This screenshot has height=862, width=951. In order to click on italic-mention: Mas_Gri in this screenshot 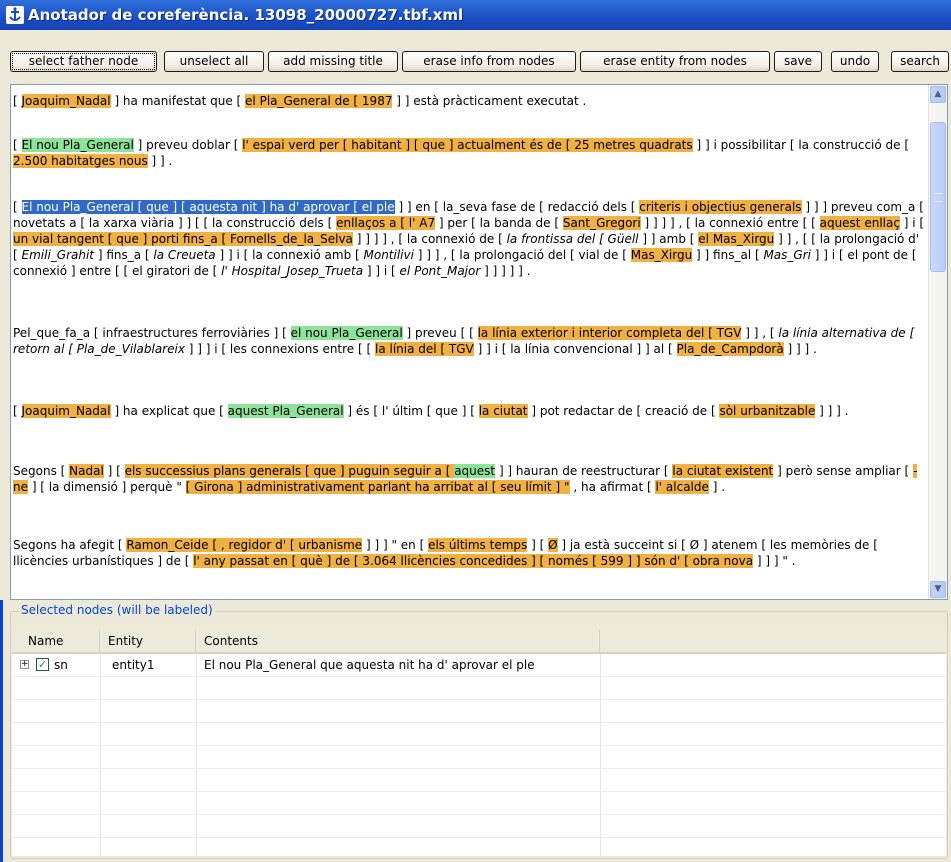, I will do `click(787, 255)`.